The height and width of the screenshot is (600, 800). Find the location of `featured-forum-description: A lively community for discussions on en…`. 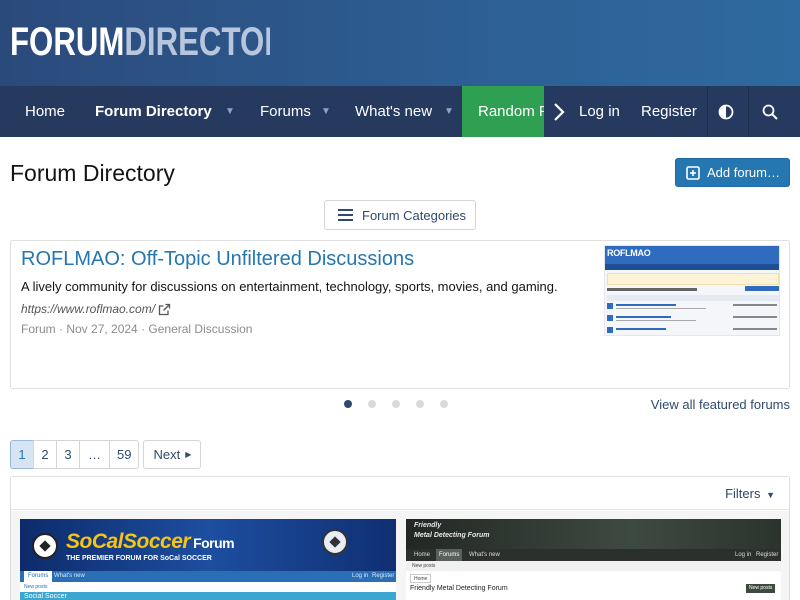

featured-forum-description: A lively community for discussions on en… is located at coordinates (289, 286).